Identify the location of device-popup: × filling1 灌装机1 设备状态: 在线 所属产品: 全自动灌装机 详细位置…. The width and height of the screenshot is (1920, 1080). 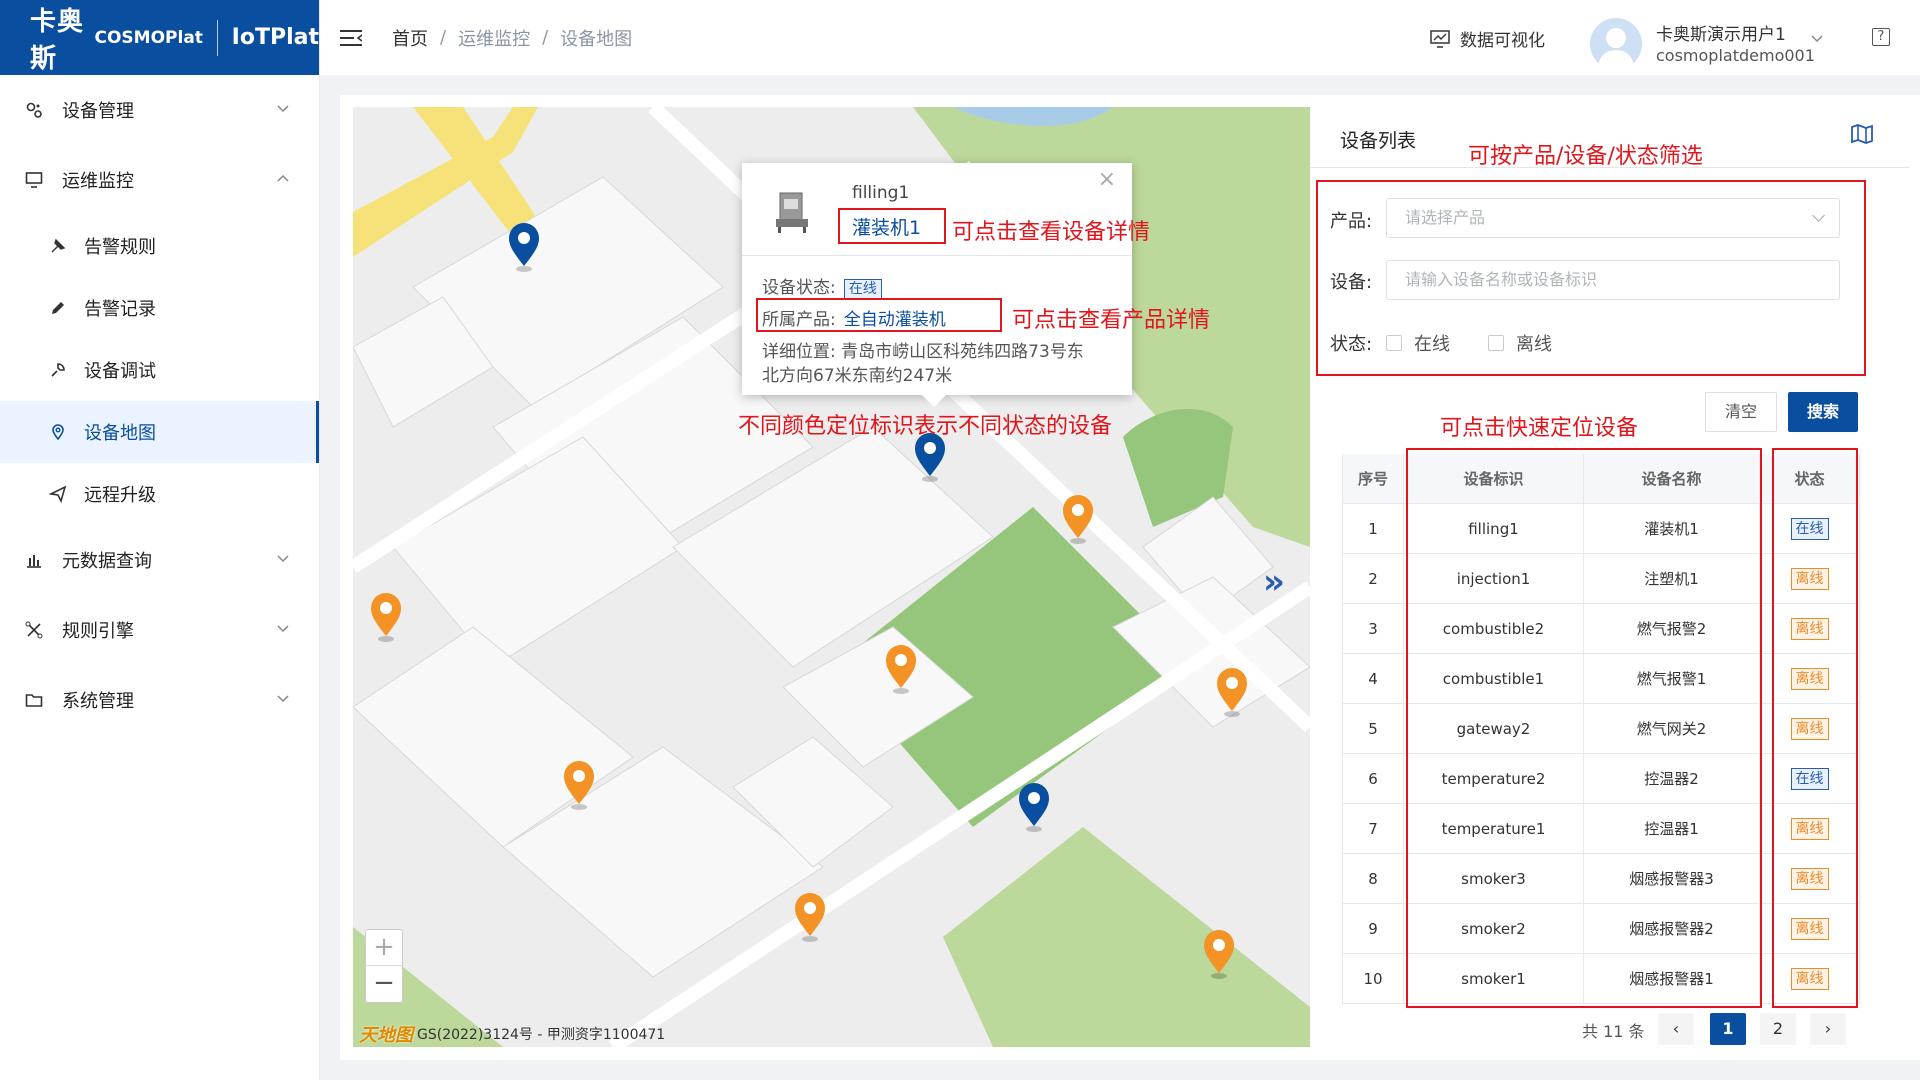
(937, 285).